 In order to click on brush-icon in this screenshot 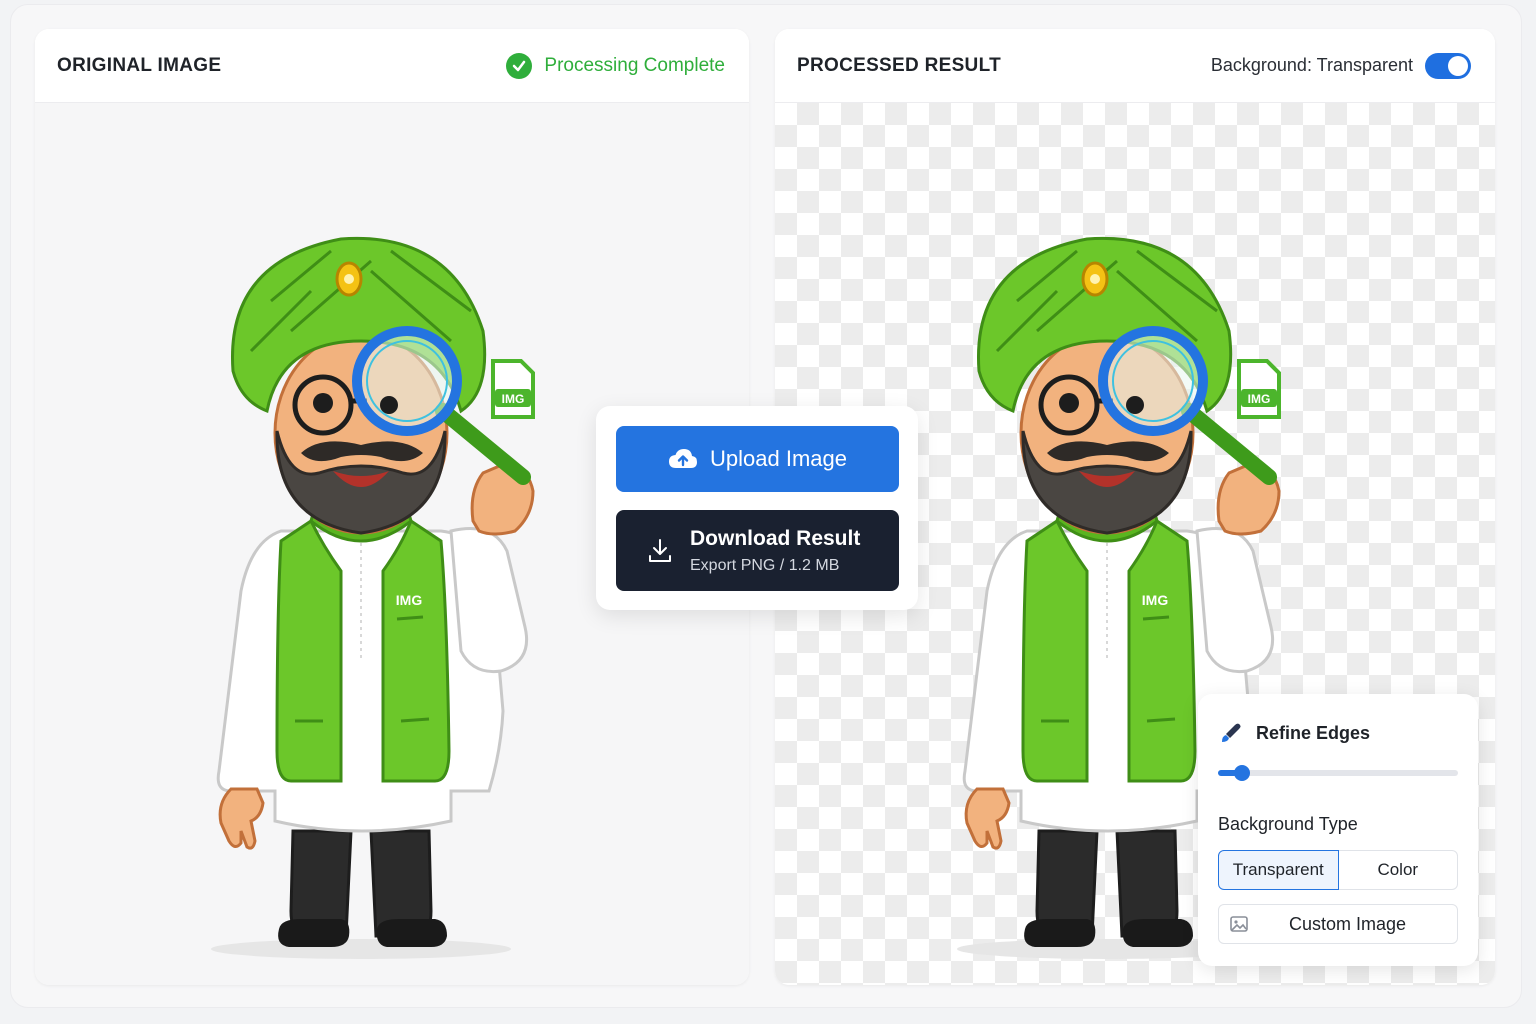, I will do `click(1231, 732)`.